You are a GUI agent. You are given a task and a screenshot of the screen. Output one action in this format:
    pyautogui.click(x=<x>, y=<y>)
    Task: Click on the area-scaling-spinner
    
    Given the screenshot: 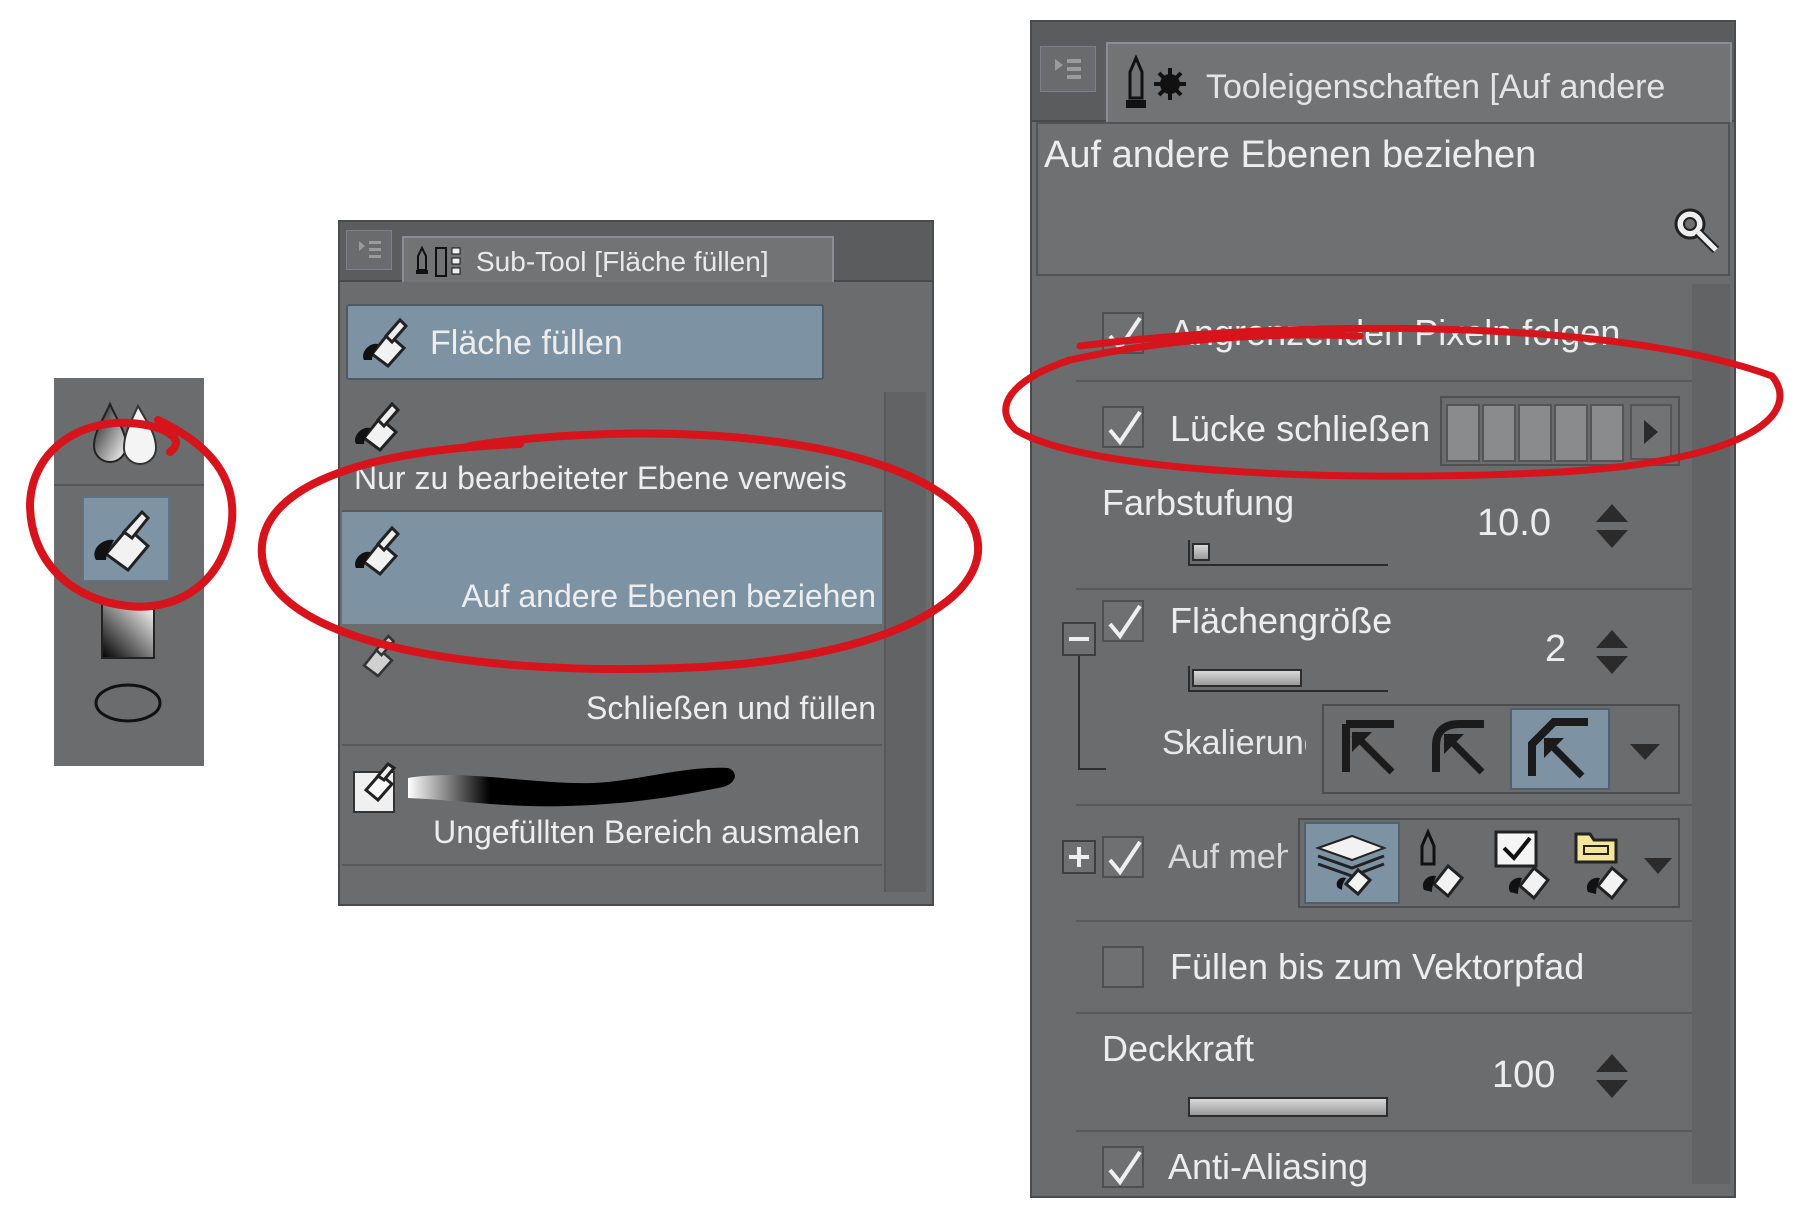 What is the action you would take?
    pyautogui.click(x=1612, y=652)
    